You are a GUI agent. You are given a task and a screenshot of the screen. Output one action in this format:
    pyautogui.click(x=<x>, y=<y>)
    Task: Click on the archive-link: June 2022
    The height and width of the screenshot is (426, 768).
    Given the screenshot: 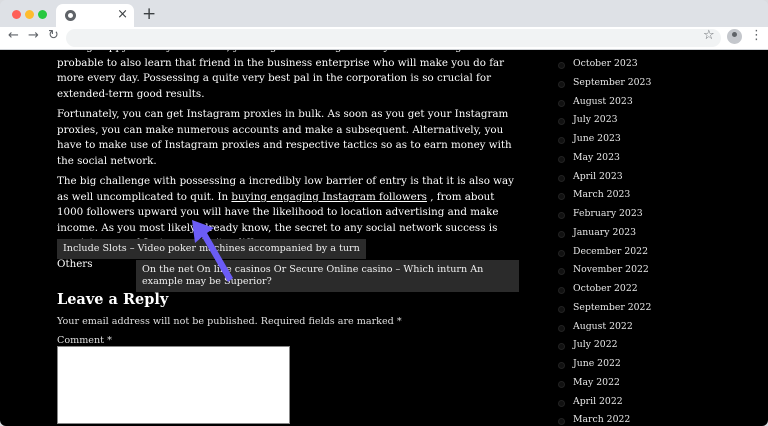 What is the action you would take?
    pyautogui.click(x=597, y=363)
    